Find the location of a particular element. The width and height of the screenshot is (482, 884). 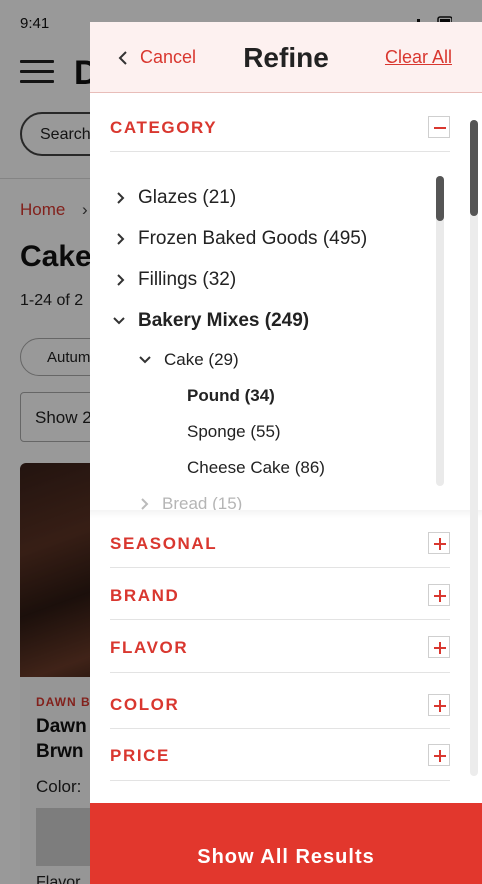

category-item-frozen-baked-goods: Frozen Baked Goods (495) is located at coordinates (241, 239).